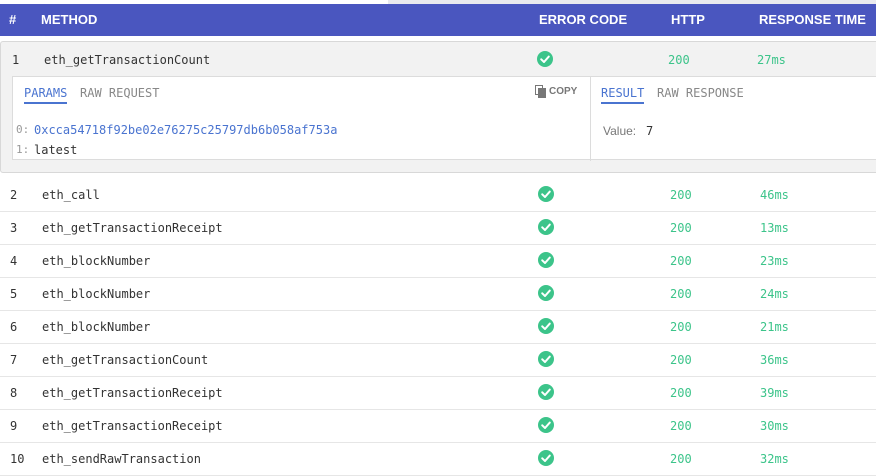  Describe the element at coordinates (14, 360) in the screenshot. I see `row-num: 7` at that location.